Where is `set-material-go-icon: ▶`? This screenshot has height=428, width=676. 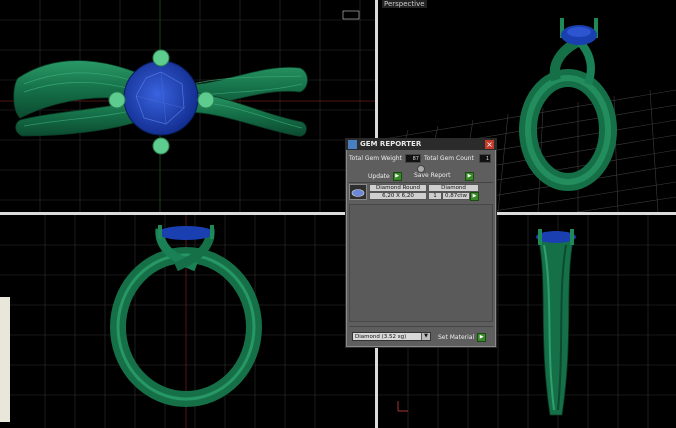
set-material-go-icon: ▶ is located at coordinates (482, 337).